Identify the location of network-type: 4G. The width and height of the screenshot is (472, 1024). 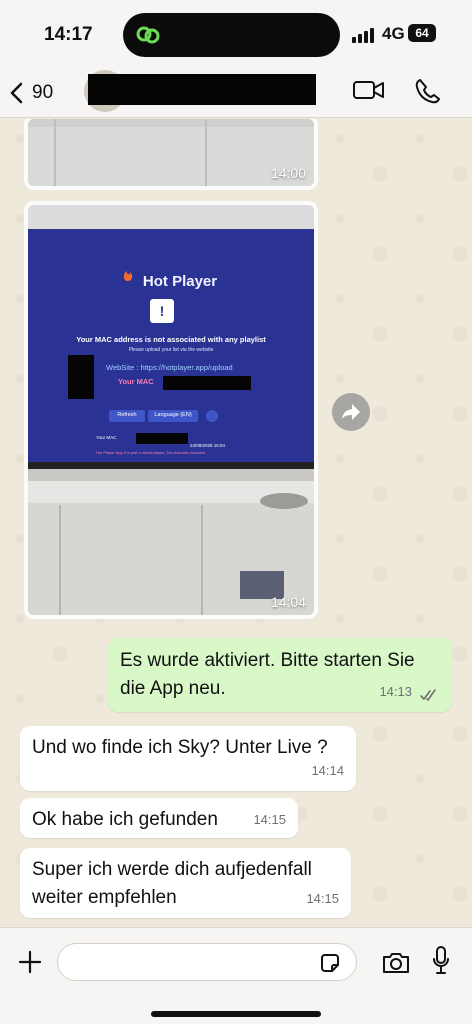
(393, 33).